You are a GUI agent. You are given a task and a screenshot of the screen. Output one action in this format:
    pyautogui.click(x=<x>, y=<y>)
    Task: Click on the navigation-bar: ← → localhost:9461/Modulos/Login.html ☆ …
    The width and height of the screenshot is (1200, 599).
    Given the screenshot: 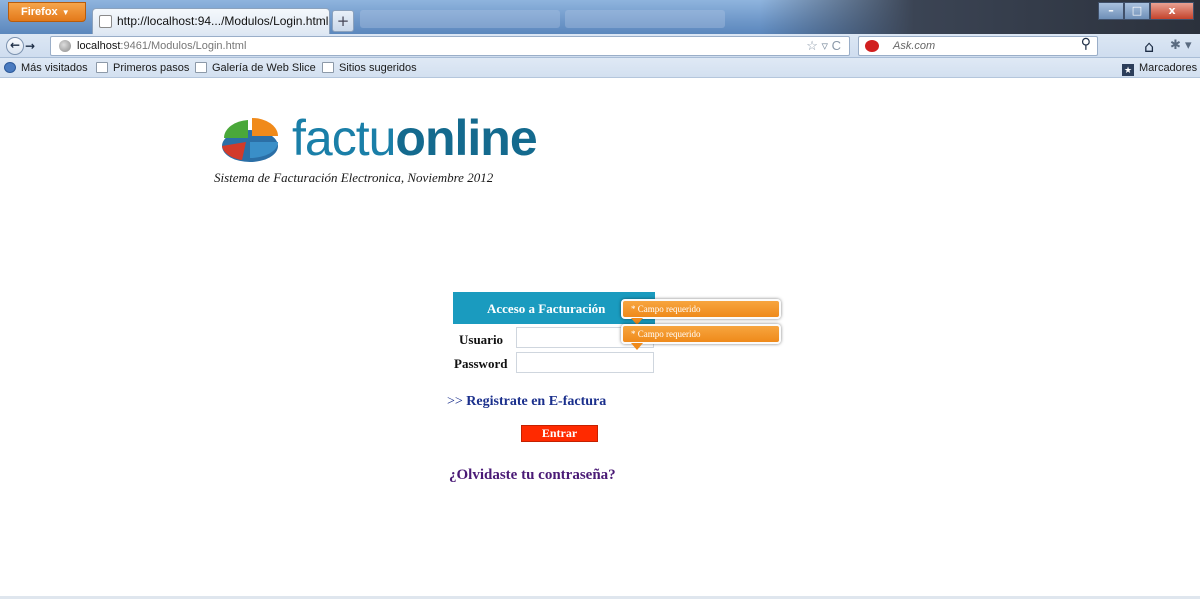 What is the action you would take?
    pyautogui.click(x=600, y=46)
    